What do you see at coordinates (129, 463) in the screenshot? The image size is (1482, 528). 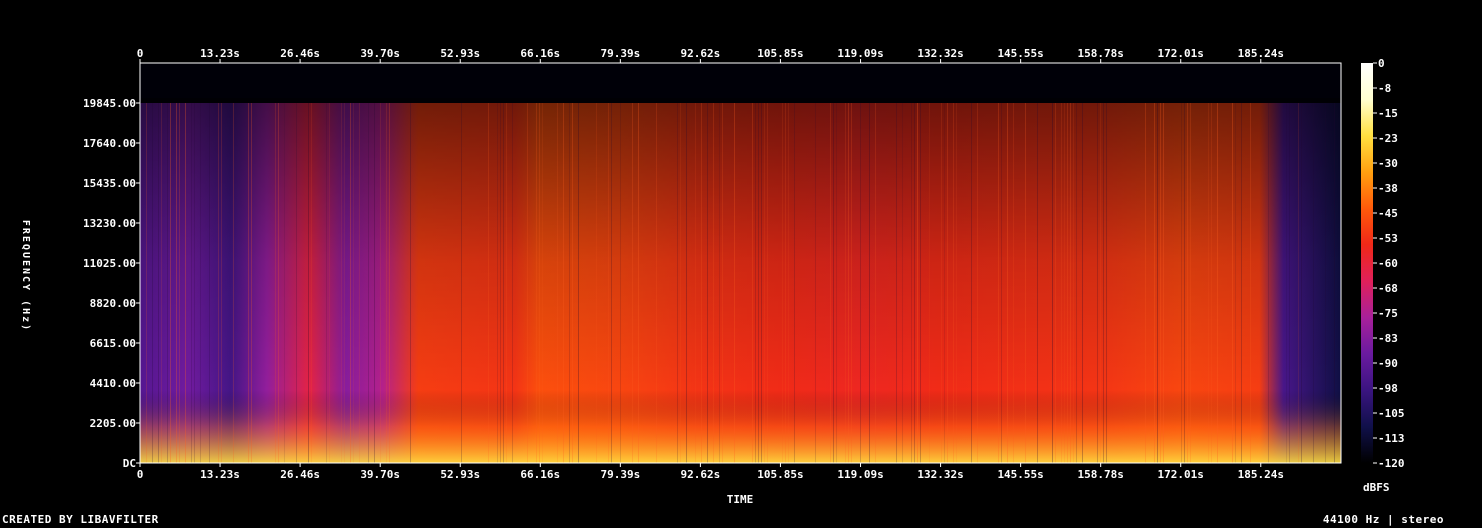 I see `y-tick-label: DC` at bounding box center [129, 463].